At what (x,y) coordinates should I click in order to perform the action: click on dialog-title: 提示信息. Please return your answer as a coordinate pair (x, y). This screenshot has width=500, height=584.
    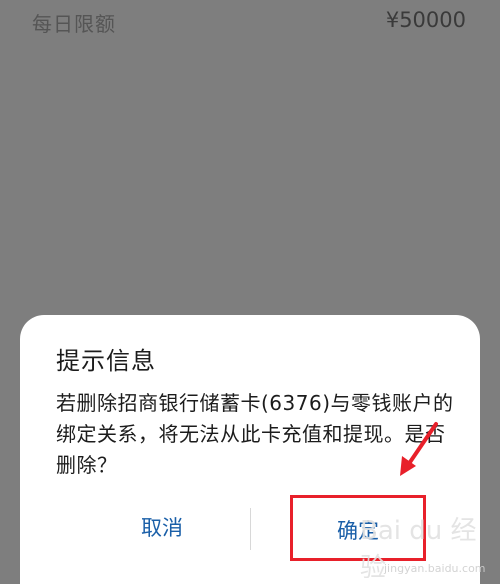
    Looking at the image, I should click on (106, 361).